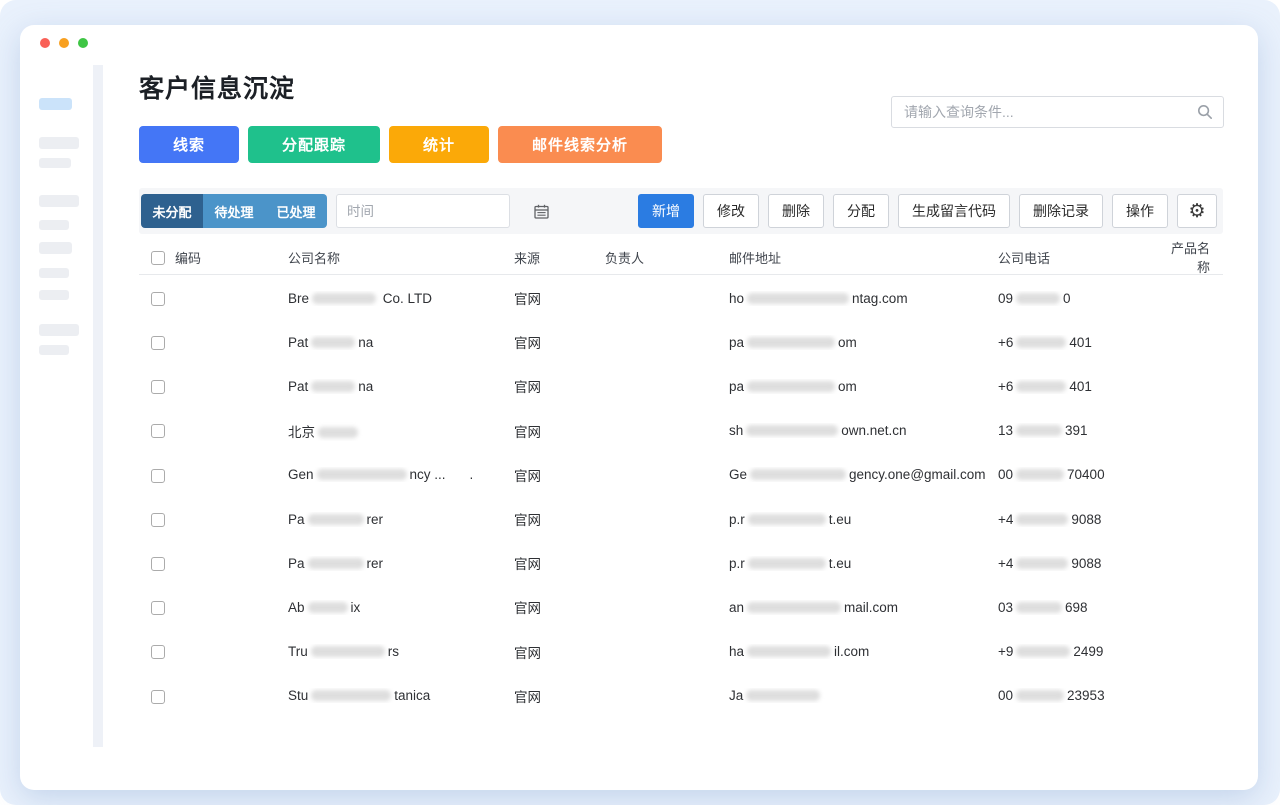 The height and width of the screenshot is (805, 1280). What do you see at coordinates (1205, 112) in the screenshot?
I see `search-icon` at bounding box center [1205, 112].